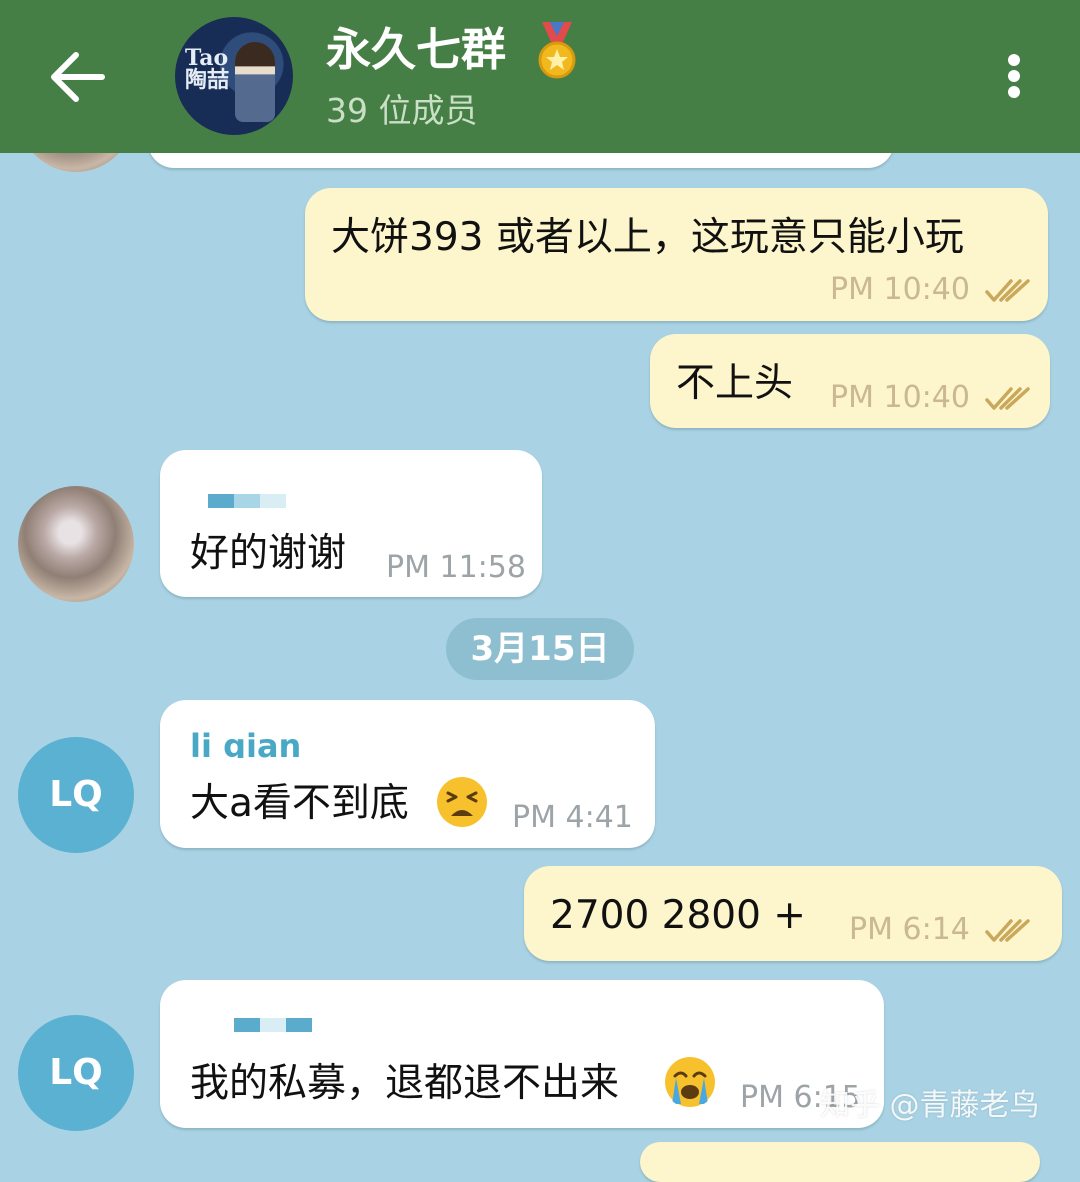 This screenshot has width=1080, height=1182. What do you see at coordinates (268, 553) in the screenshot?
I see `message-text: 好的谢谢` at bounding box center [268, 553].